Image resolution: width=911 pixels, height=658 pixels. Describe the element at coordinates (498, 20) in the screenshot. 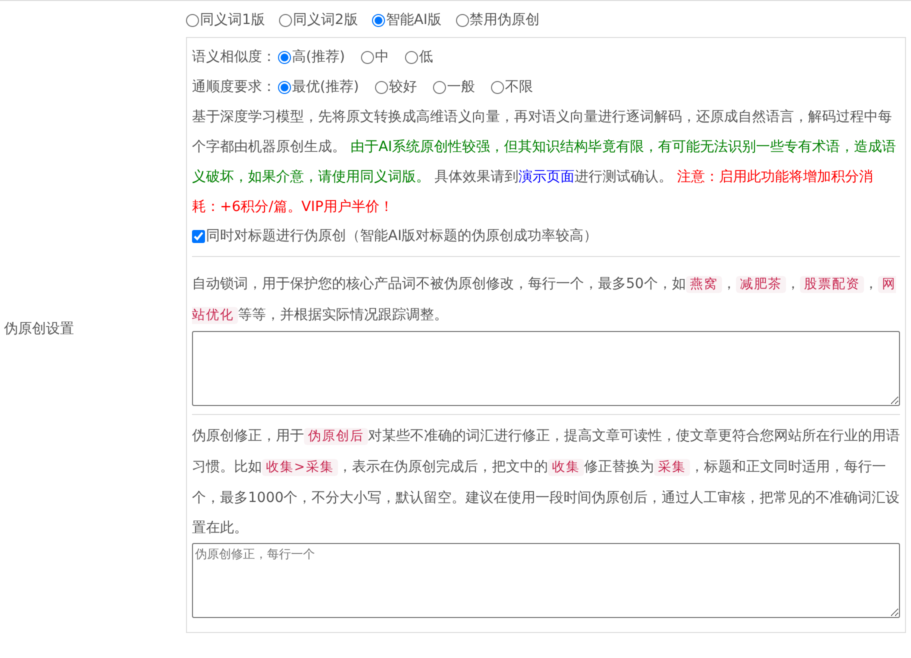

I see `radio-option: 禁用伪原创` at that location.